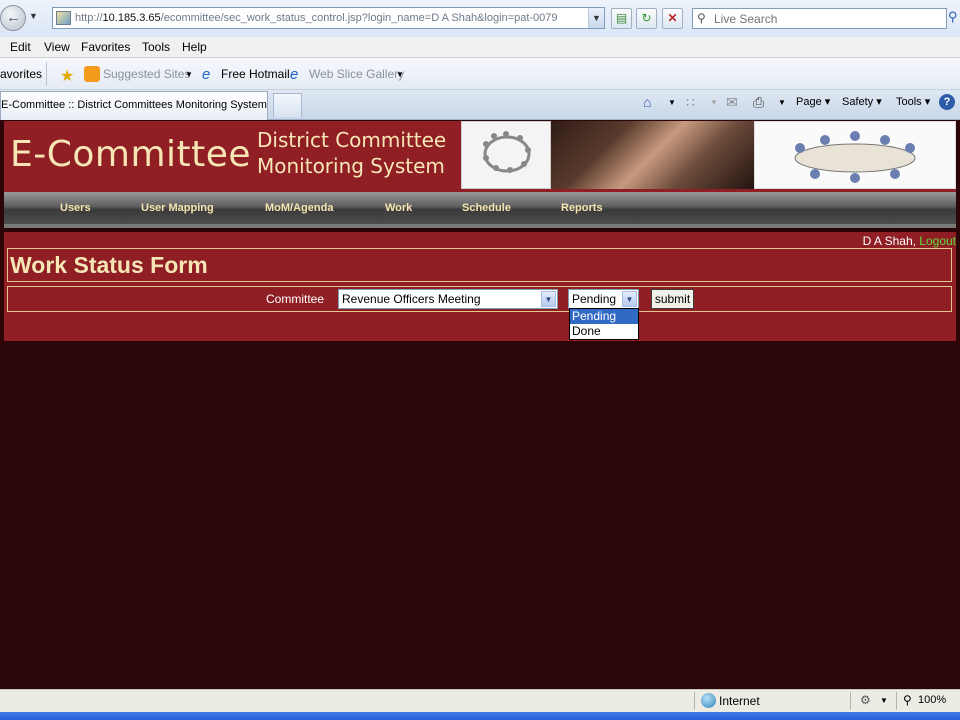 The height and width of the screenshot is (720, 960). Describe the element at coordinates (352, 153) in the screenshot. I see `site-subtitle: District Committee Monitoring System` at that location.